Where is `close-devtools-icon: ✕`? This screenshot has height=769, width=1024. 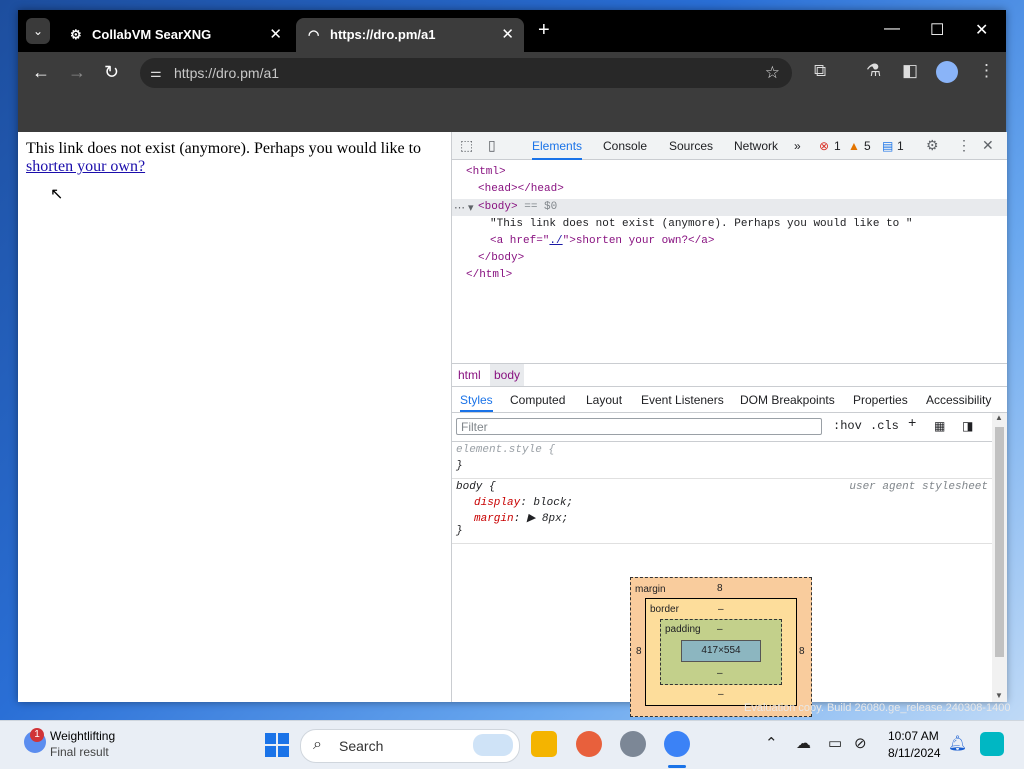 close-devtools-icon: ✕ is located at coordinates (988, 145).